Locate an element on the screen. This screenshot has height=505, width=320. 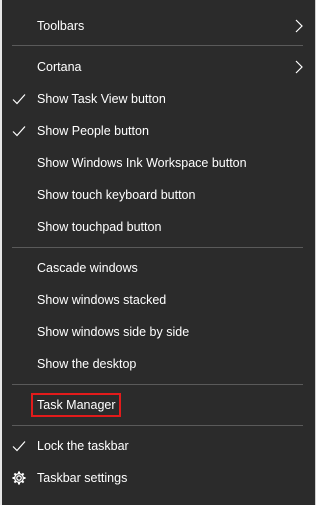
menu-item-show-windows-side-by-side: Show windows side by side is located at coordinates (158, 332).